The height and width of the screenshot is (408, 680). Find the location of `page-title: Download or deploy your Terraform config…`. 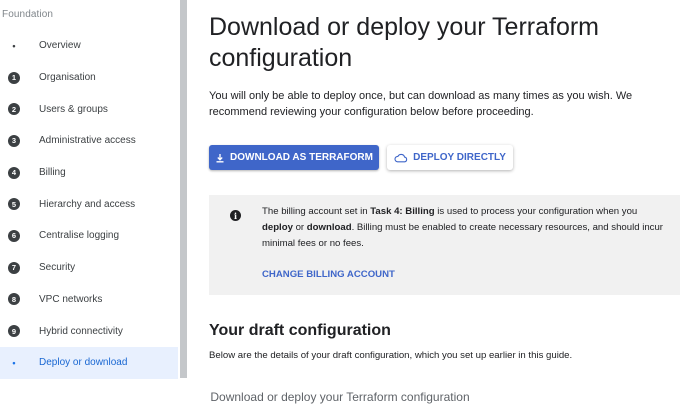

page-title: Download or deploy your Terraform config… is located at coordinates (404, 42).